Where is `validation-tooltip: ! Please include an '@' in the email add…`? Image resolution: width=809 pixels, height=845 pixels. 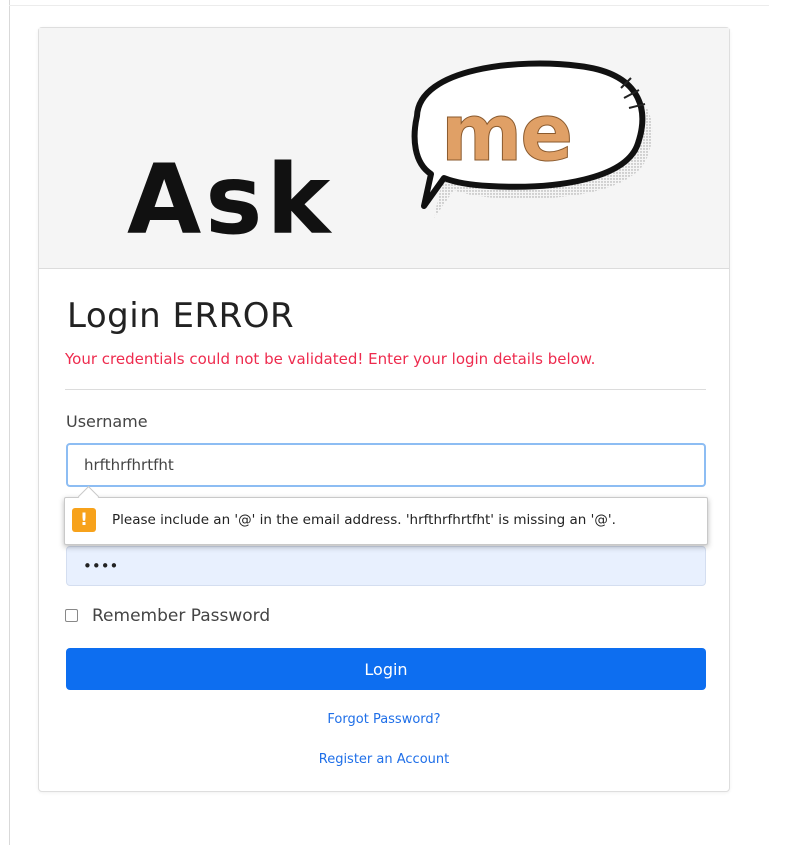 validation-tooltip: ! Please include an '@' in the email add… is located at coordinates (386, 515).